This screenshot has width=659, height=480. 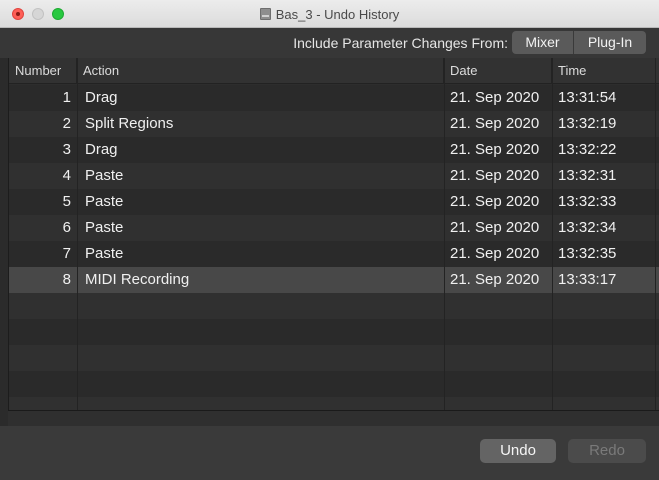 I want to click on include-parameter-changes-label: Include Parameter Changes From:, so click(x=400, y=43).